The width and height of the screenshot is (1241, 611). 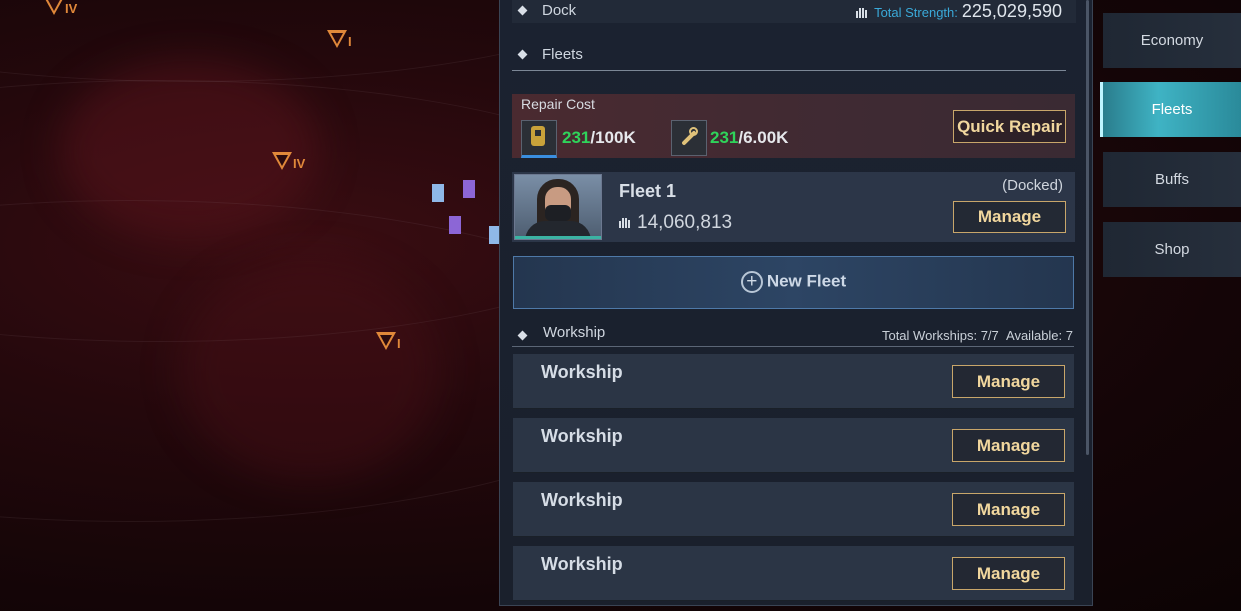 I want to click on manage-fleet-button: Manage, so click(x=1009, y=217).